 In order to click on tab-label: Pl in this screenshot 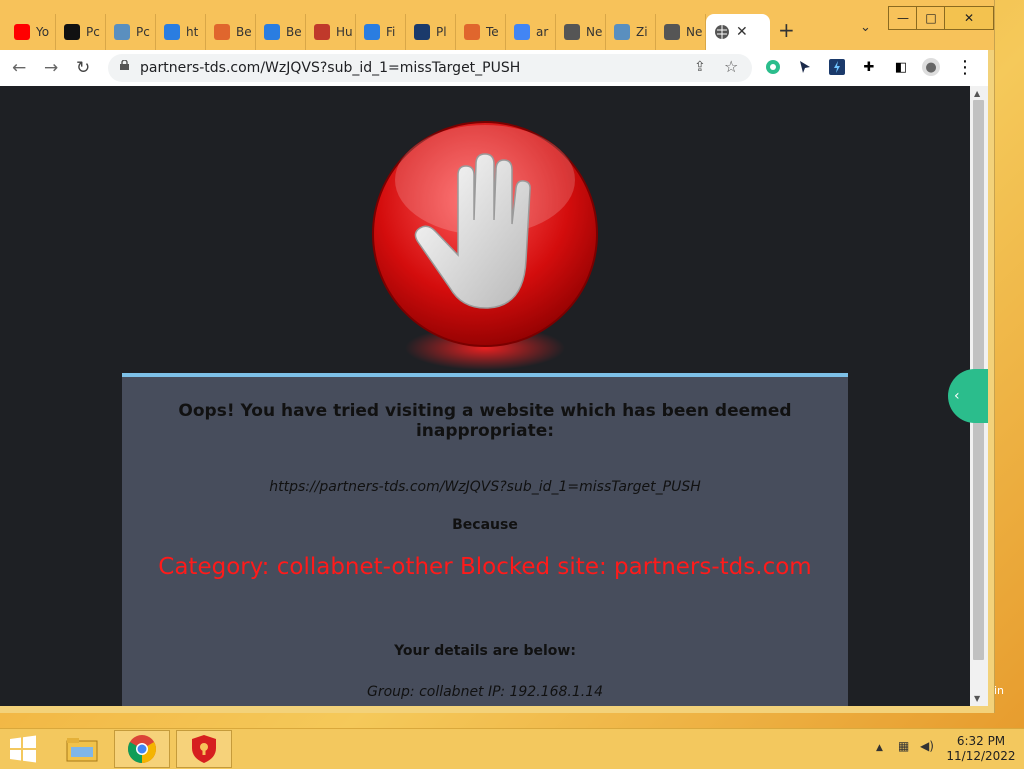, I will do `click(441, 32)`.